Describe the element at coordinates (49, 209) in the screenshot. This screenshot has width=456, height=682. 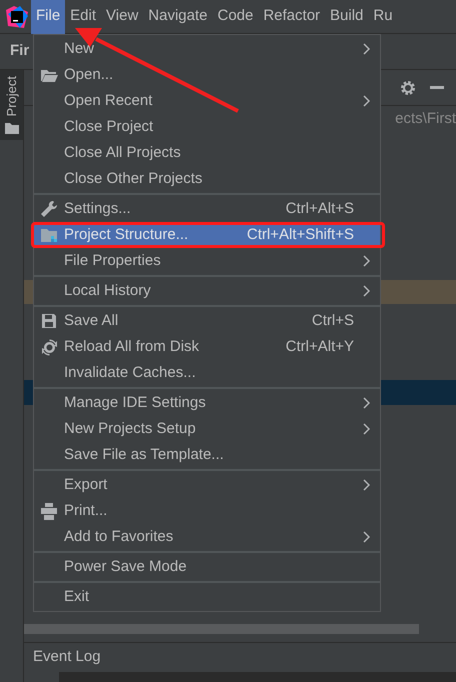
I see `wrench-icon` at that location.